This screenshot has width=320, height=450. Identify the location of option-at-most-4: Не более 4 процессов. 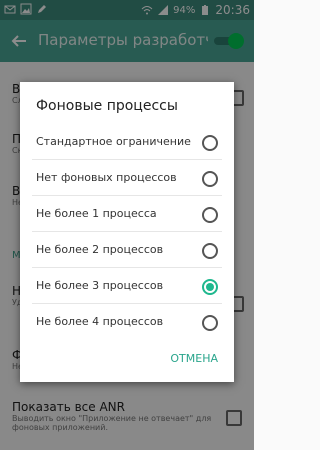
(127, 322).